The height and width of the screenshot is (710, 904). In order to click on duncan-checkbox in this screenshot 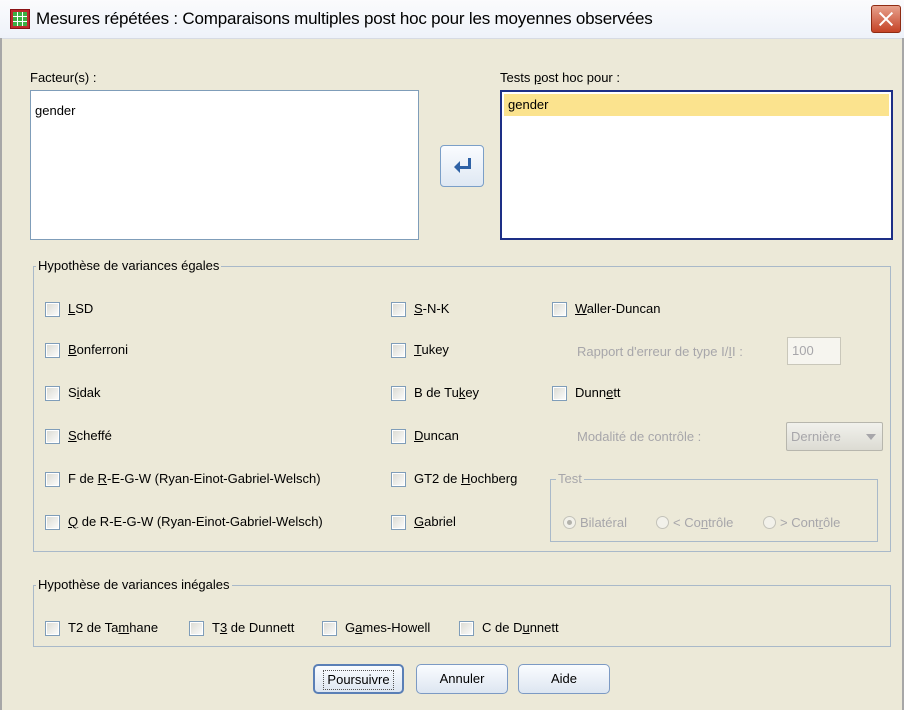, I will do `click(398, 436)`.